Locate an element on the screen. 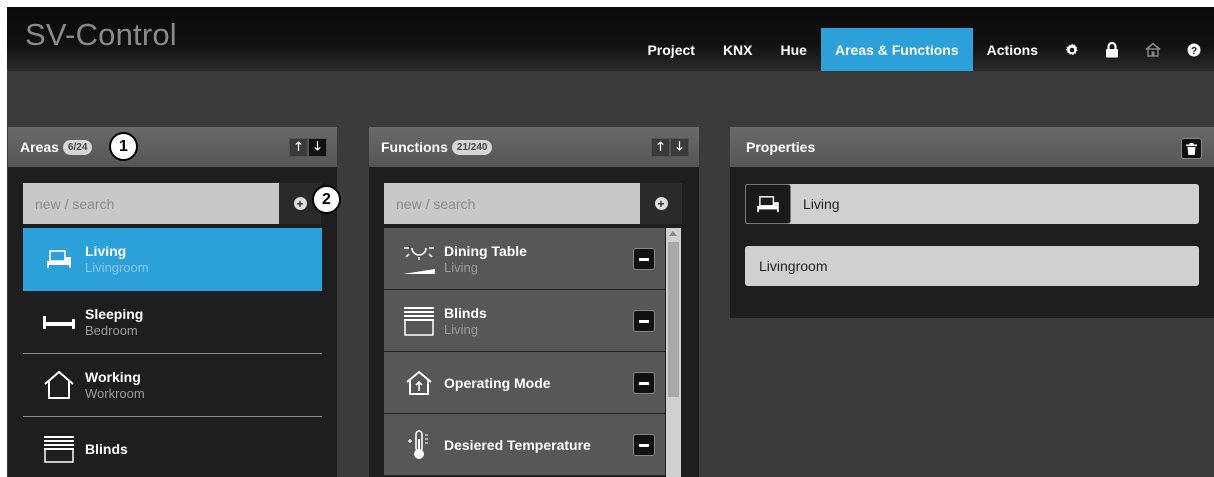 This screenshot has width=1214, height=477. bed-icon is located at coordinates (59, 322).